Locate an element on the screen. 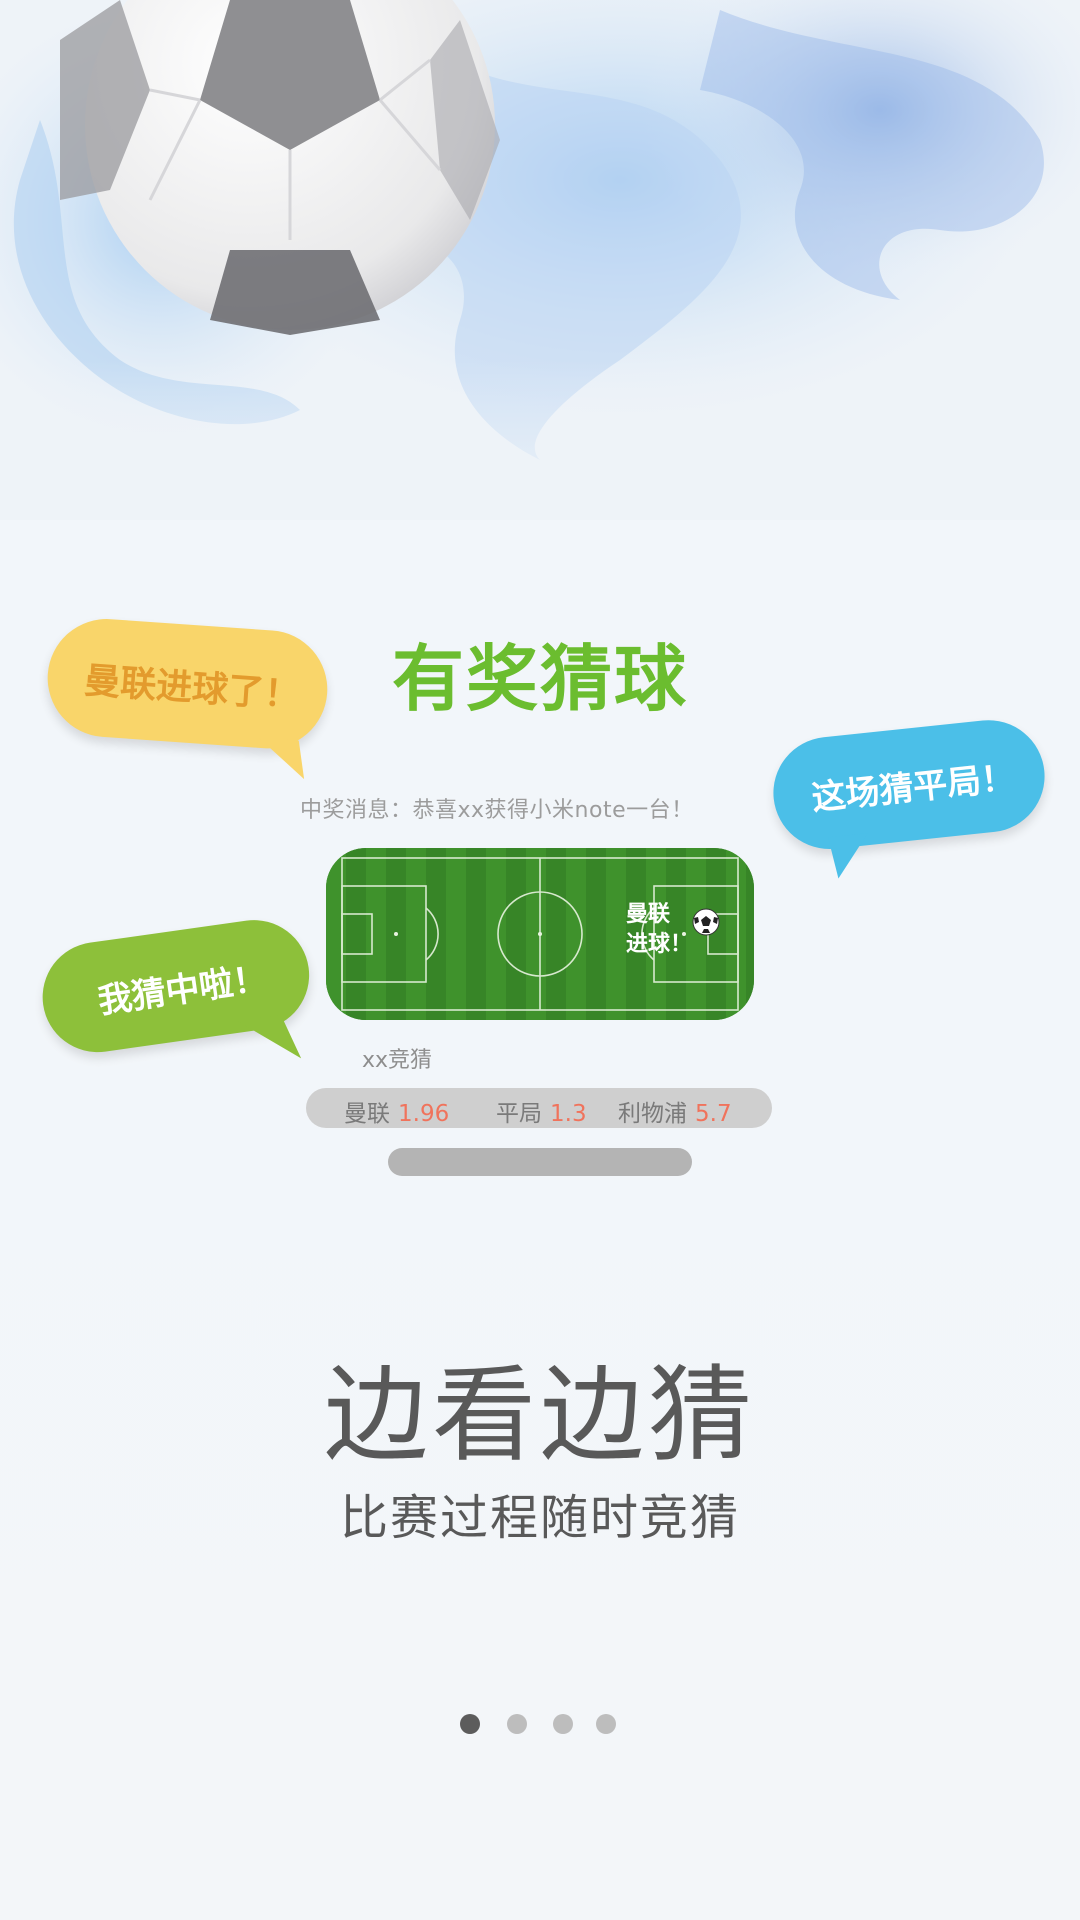 The height and width of the screenshot is (1920, 1080). speech-bubble-green: 我猜中啦！ is located at coordinates (186, 1014).